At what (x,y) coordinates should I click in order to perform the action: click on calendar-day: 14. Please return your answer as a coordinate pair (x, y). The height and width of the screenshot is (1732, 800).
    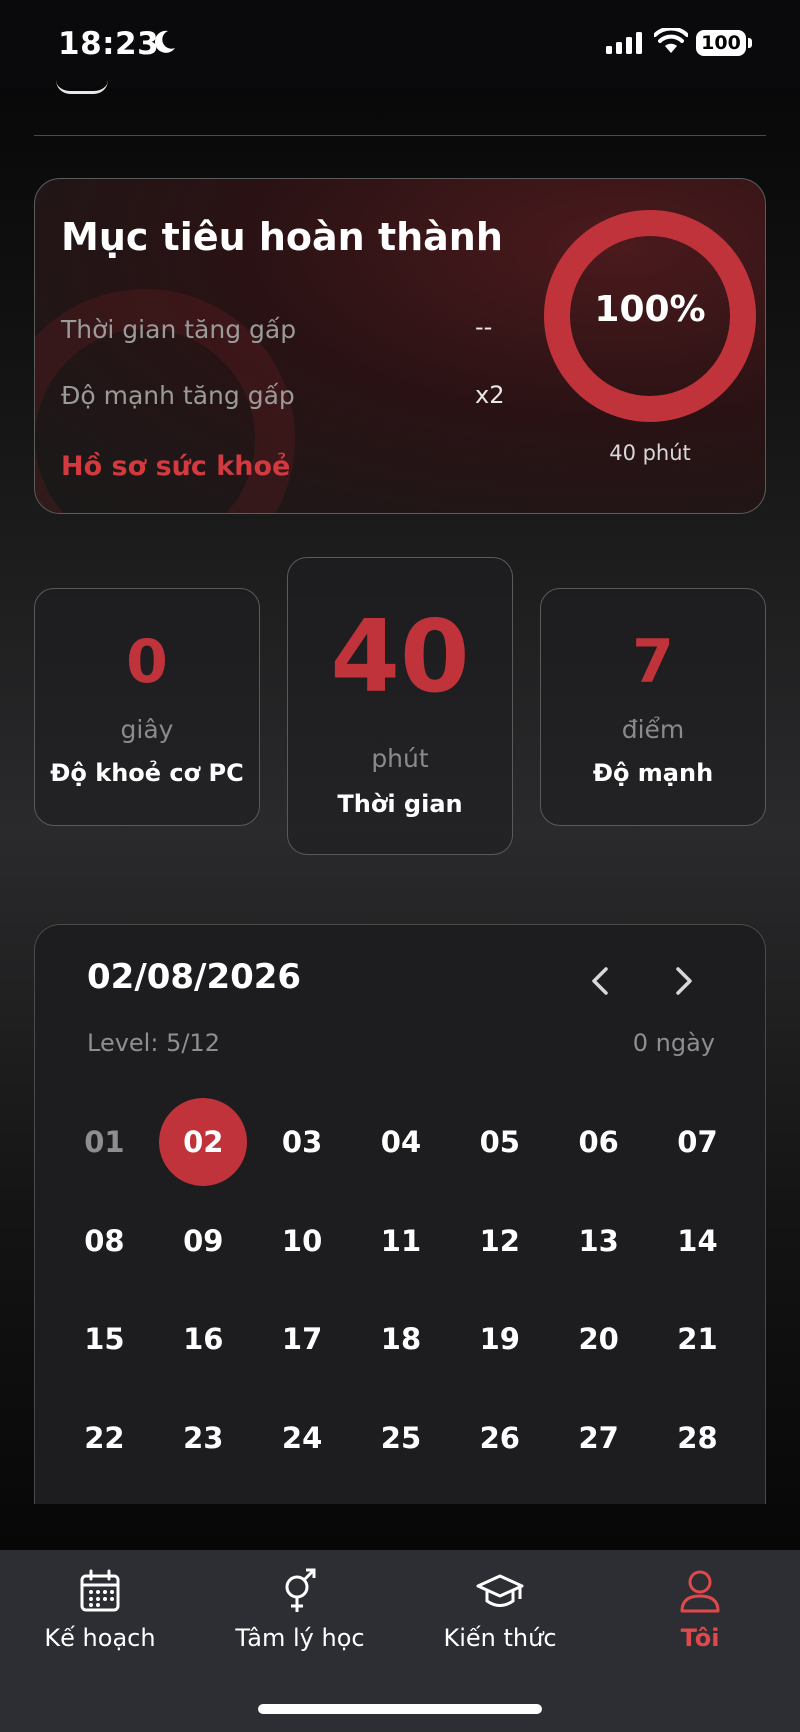
    Looking at the image, I should click on (697, 1241).